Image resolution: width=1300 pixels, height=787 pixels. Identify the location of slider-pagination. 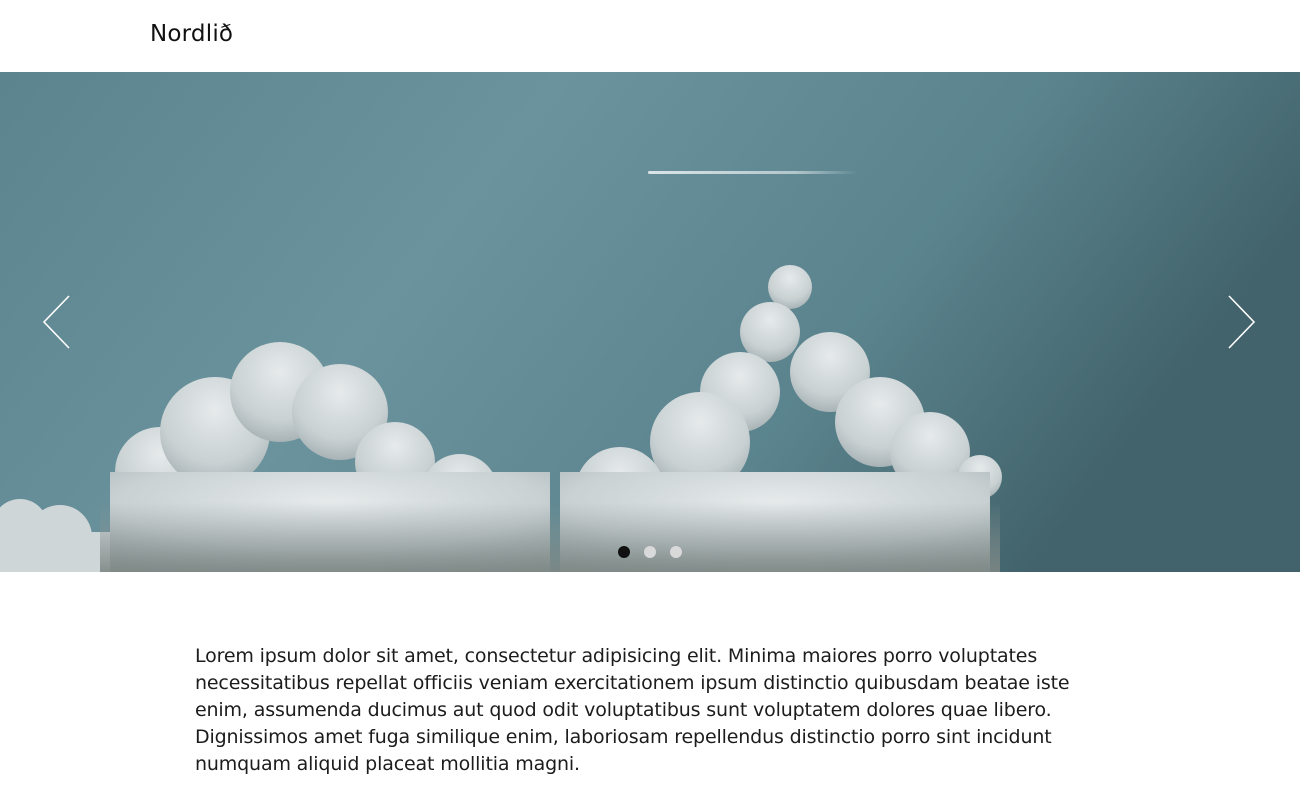
(650, 552).